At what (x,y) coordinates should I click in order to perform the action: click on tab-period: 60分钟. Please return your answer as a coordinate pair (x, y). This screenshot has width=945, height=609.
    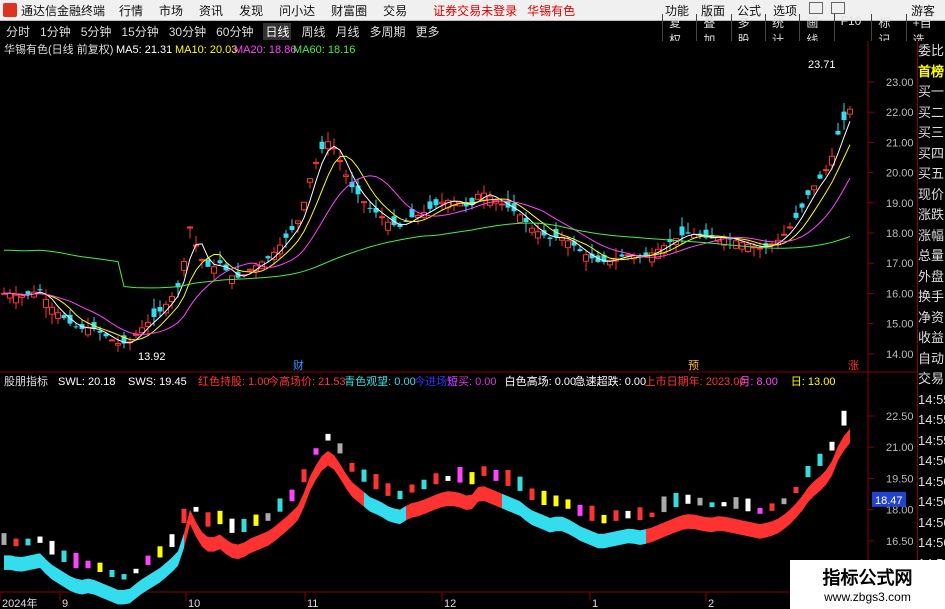
    Looking at the image, I should click on (234, 31).